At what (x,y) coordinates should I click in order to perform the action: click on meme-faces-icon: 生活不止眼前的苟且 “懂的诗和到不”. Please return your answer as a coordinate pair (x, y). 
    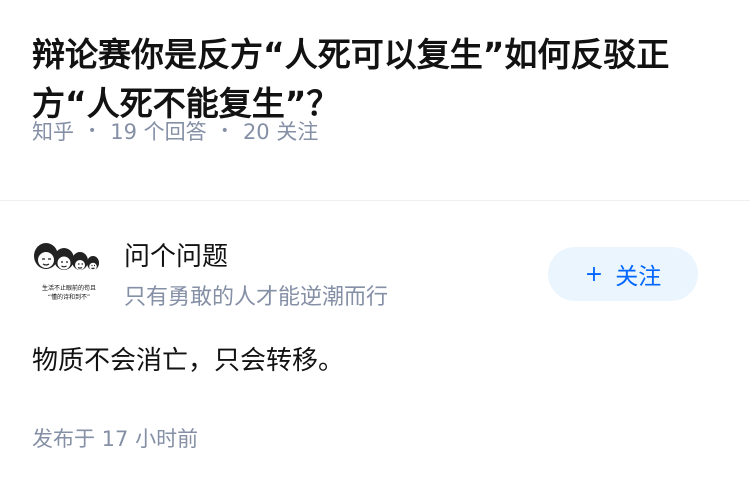
    Looking at the image, I should click on (66, 272).